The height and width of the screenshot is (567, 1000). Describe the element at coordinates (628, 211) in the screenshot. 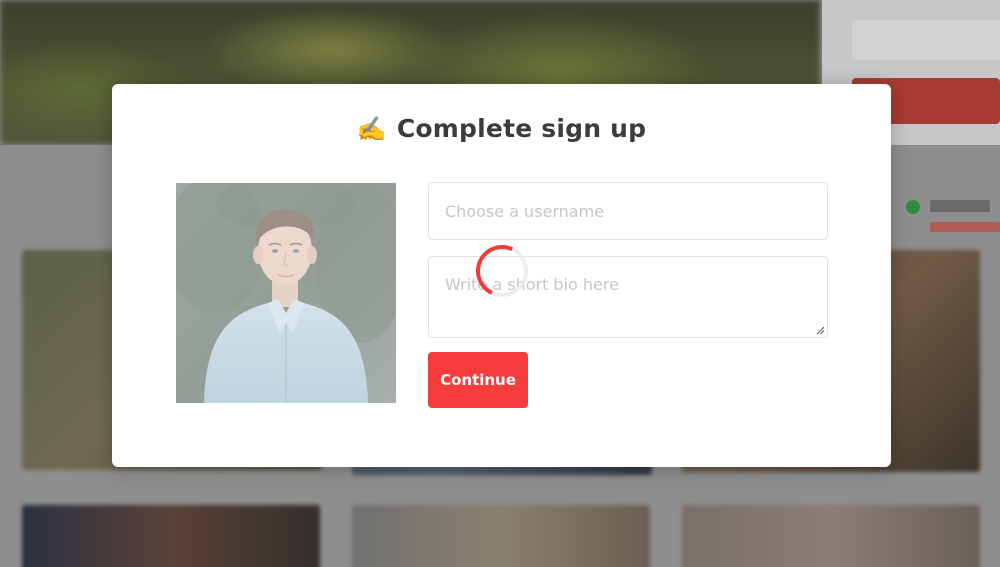

I see `username-input` at that location.